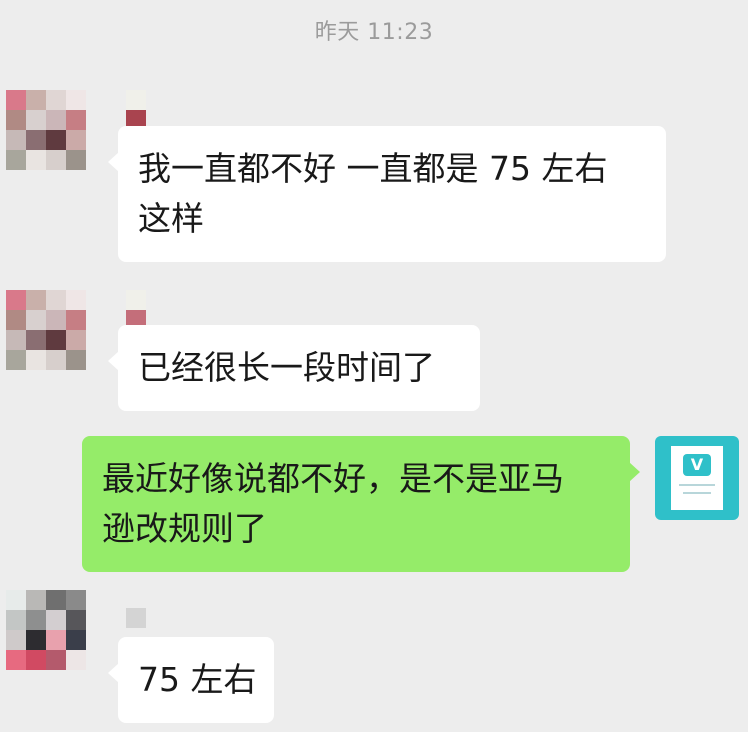  I want to click on message-bubble: 我一直都不好 一直都是 75 左右 这样, so click(387, 194).